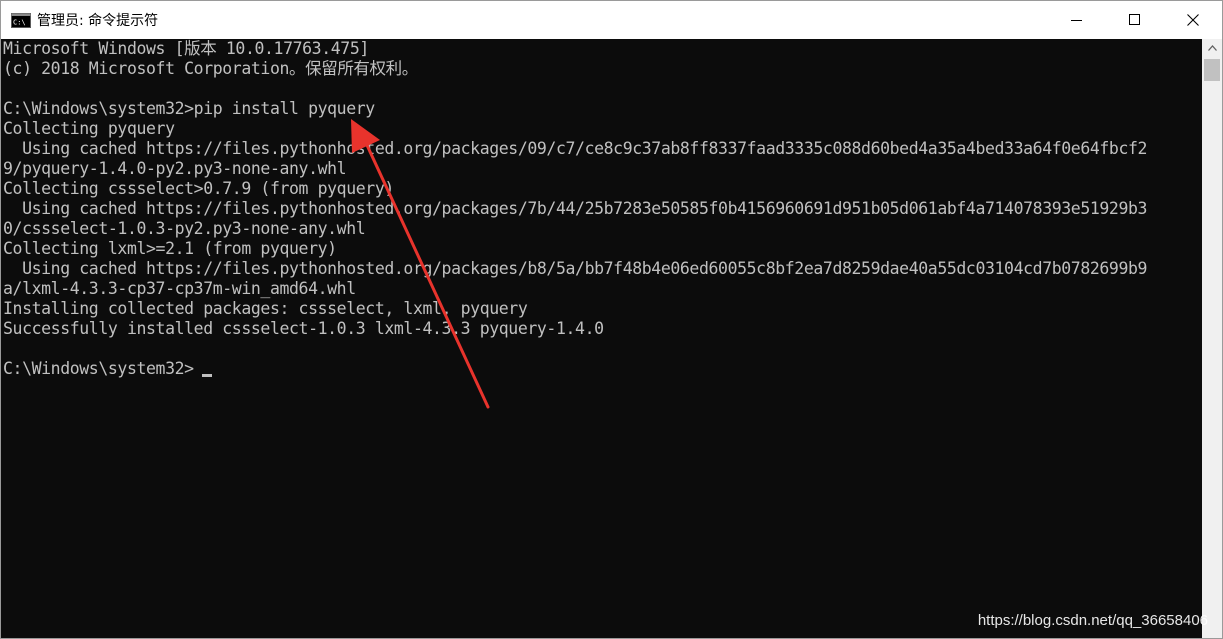  Describe the element at coordinates (1212, 338) in the screenshot. I see `vertical-scrollbar` at that location.